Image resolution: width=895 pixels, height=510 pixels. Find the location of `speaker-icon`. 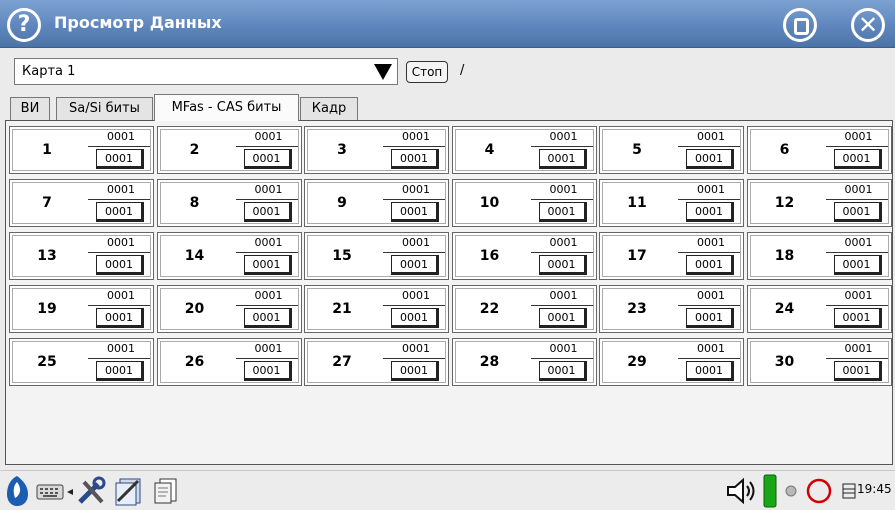

speaker-icon is located at coordinates (742, 491).